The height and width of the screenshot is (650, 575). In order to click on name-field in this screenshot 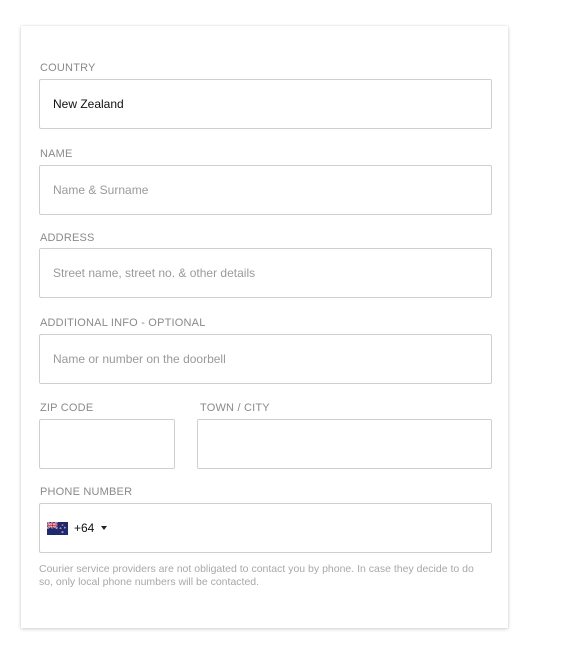, I will do `click(265, 190)`.